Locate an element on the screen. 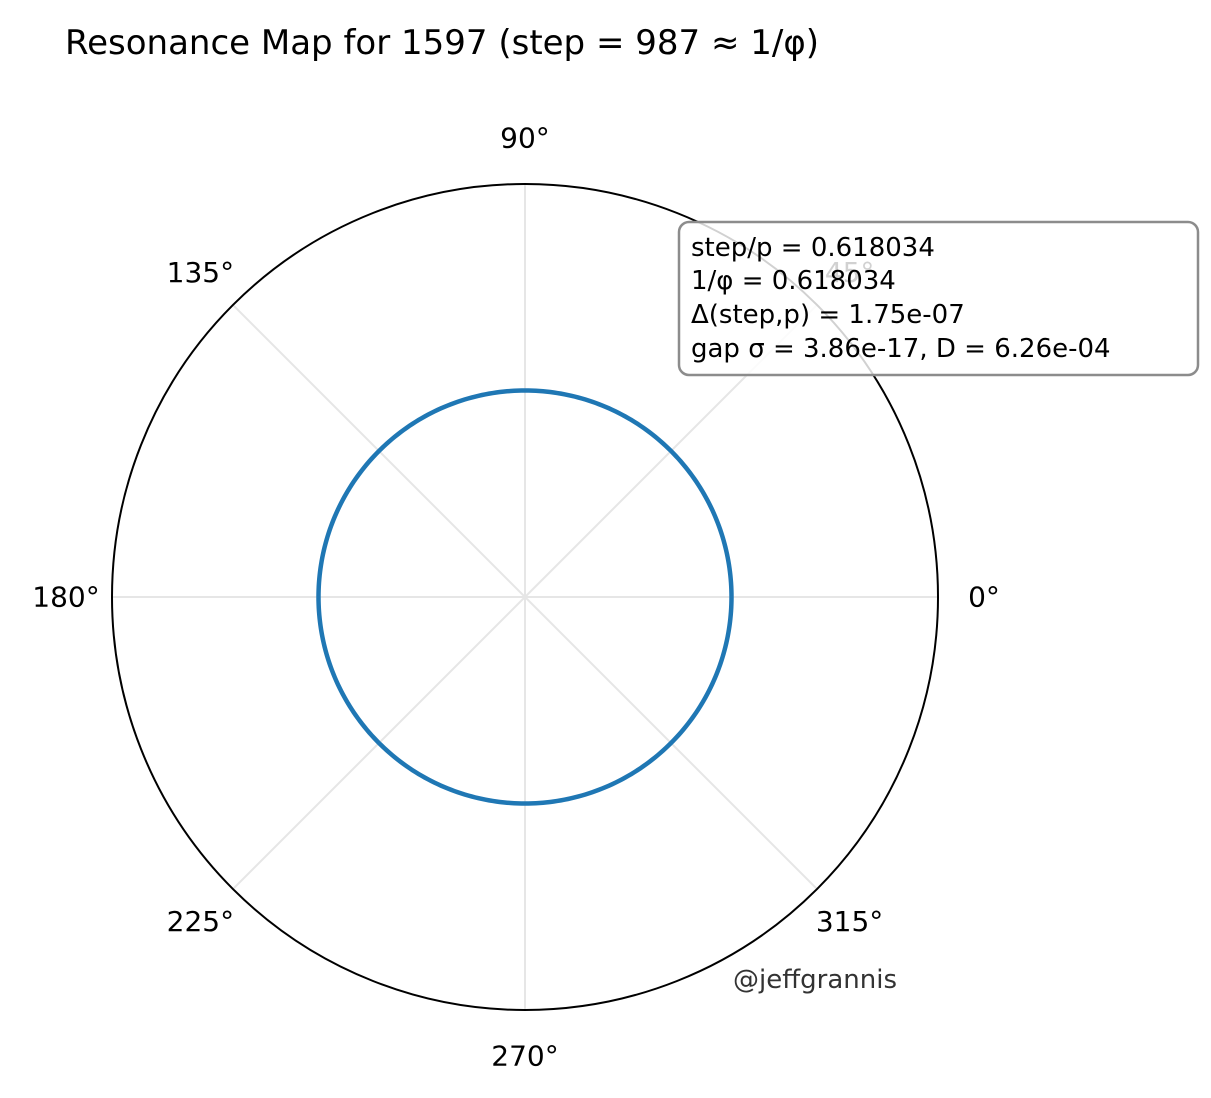  theta-tick-label: 135° is located at coordinates (200, 272).